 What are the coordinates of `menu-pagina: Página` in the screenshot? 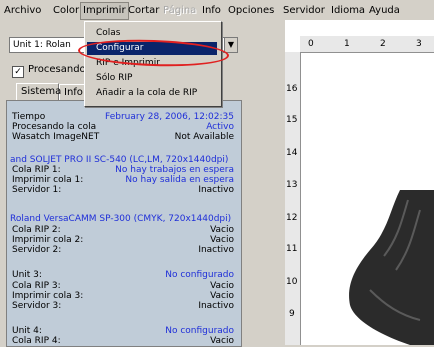 It's located at (180, 10).